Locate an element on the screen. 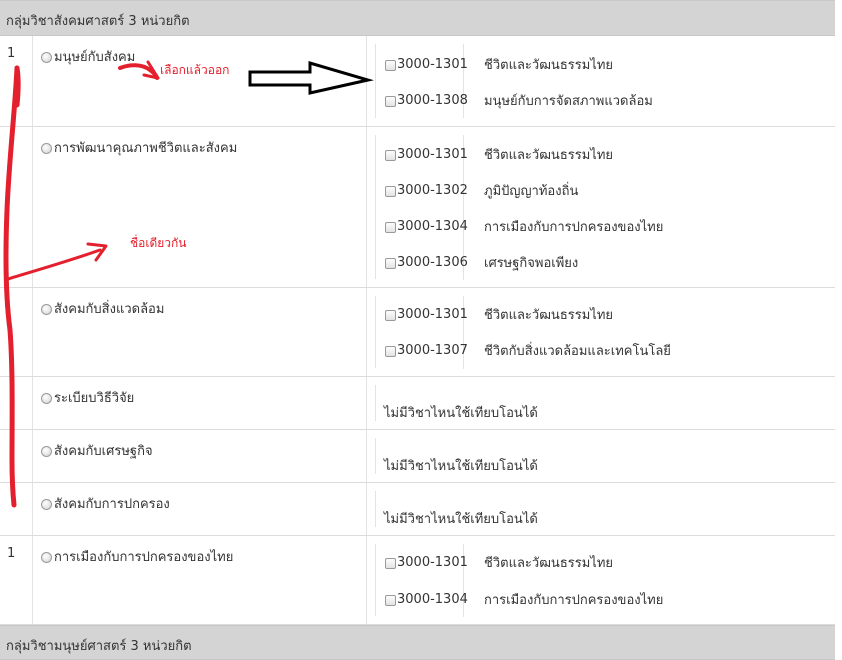 The width and height of the screenshot is (842, 660). subject-label: การเมืองกับการปกครองของไทย is located at coordinates (144, 557).